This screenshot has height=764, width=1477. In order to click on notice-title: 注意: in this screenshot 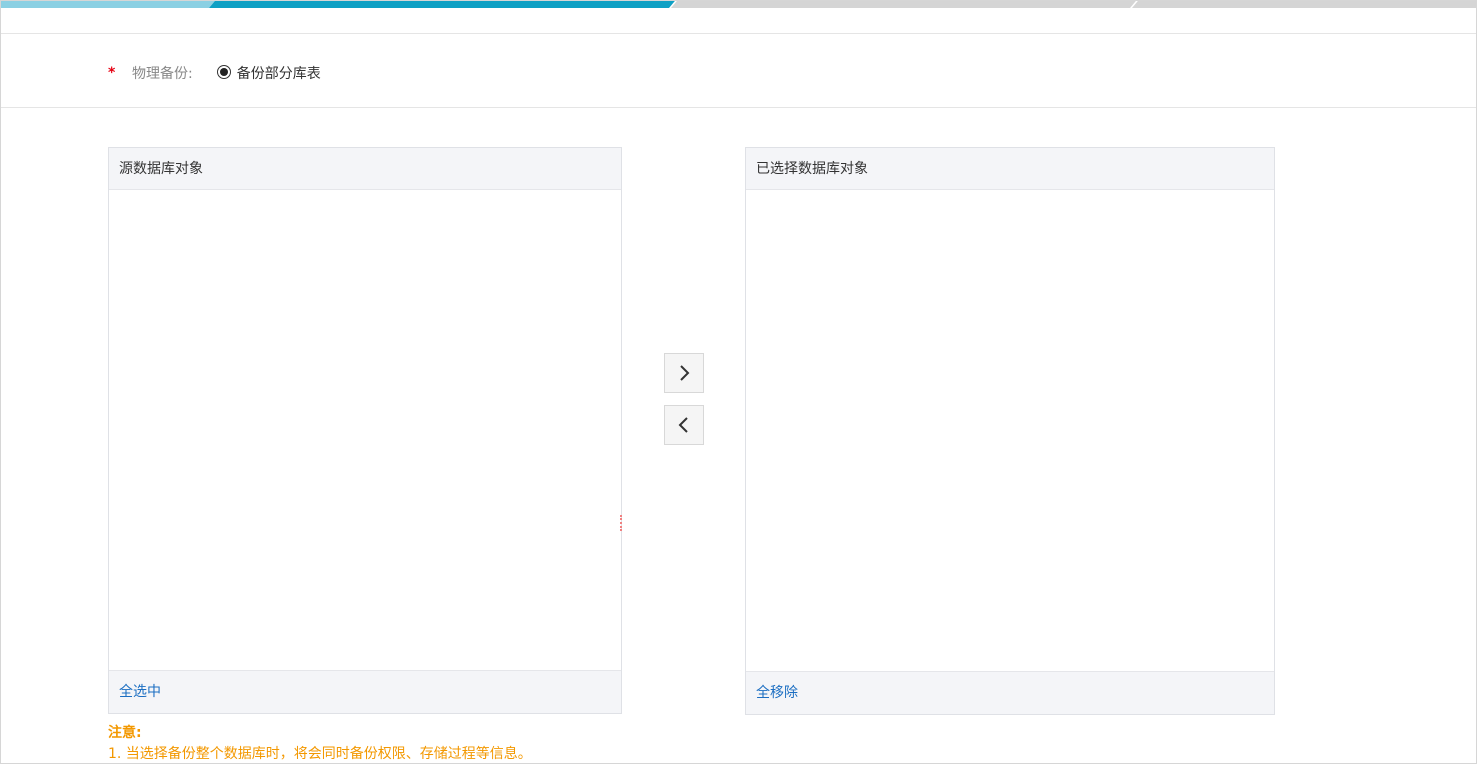, I will do `click(125, 733)`.